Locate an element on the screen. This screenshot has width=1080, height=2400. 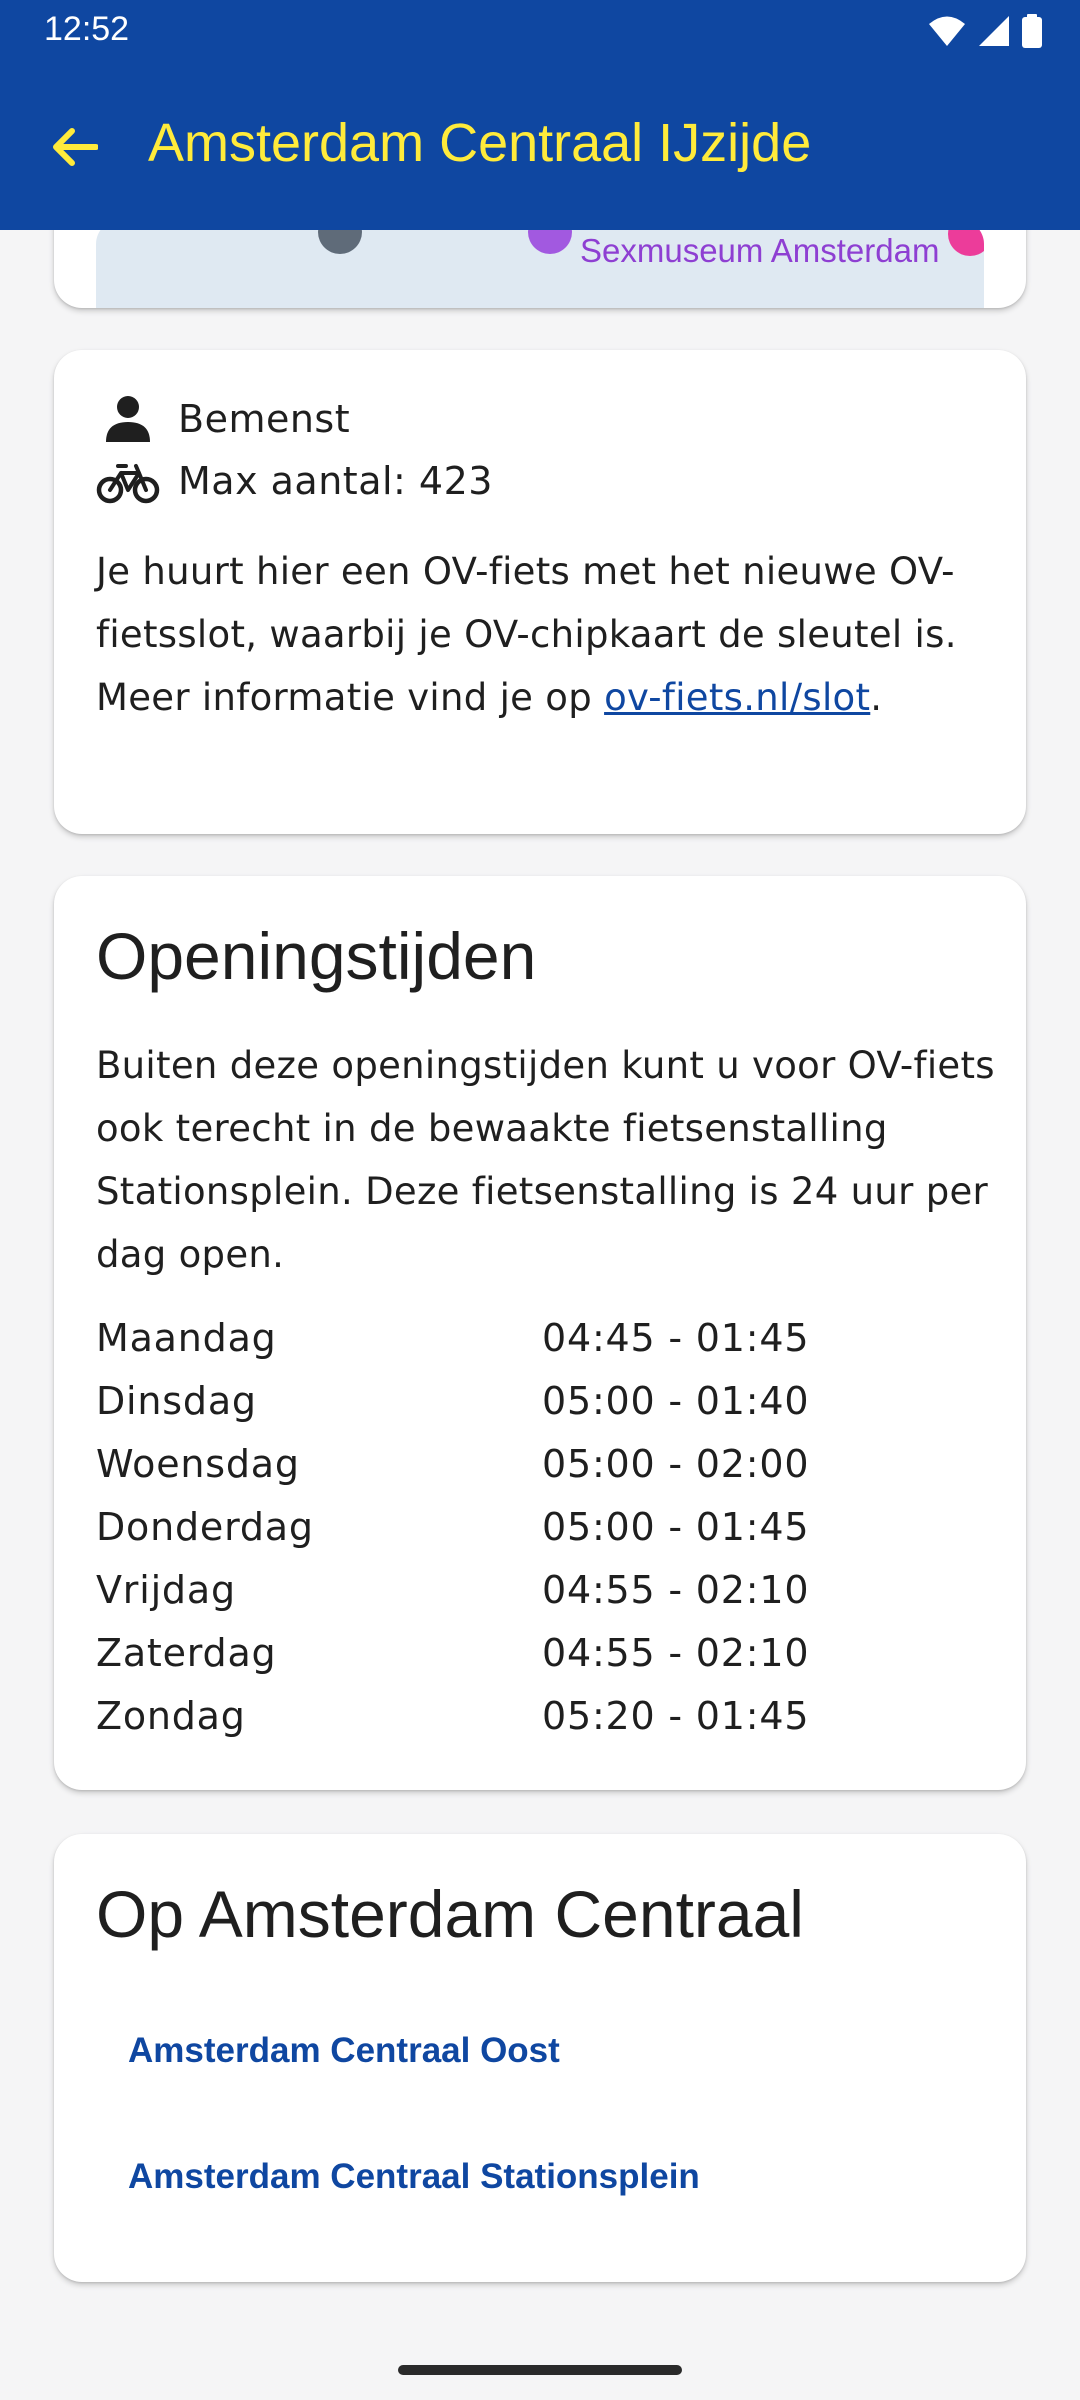
time-range: 05:00 - 01:40 is located at coordinates (676, 1400).